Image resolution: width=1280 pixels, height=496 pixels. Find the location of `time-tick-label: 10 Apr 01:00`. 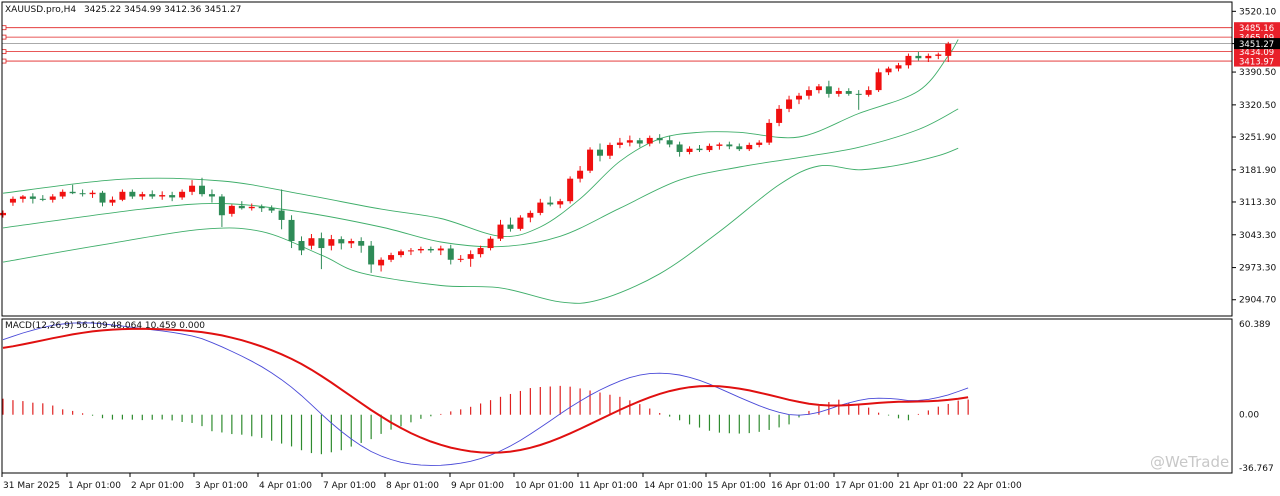

time-tick-label: 10 Apr 01:00 is located at coordinates (544, 486).